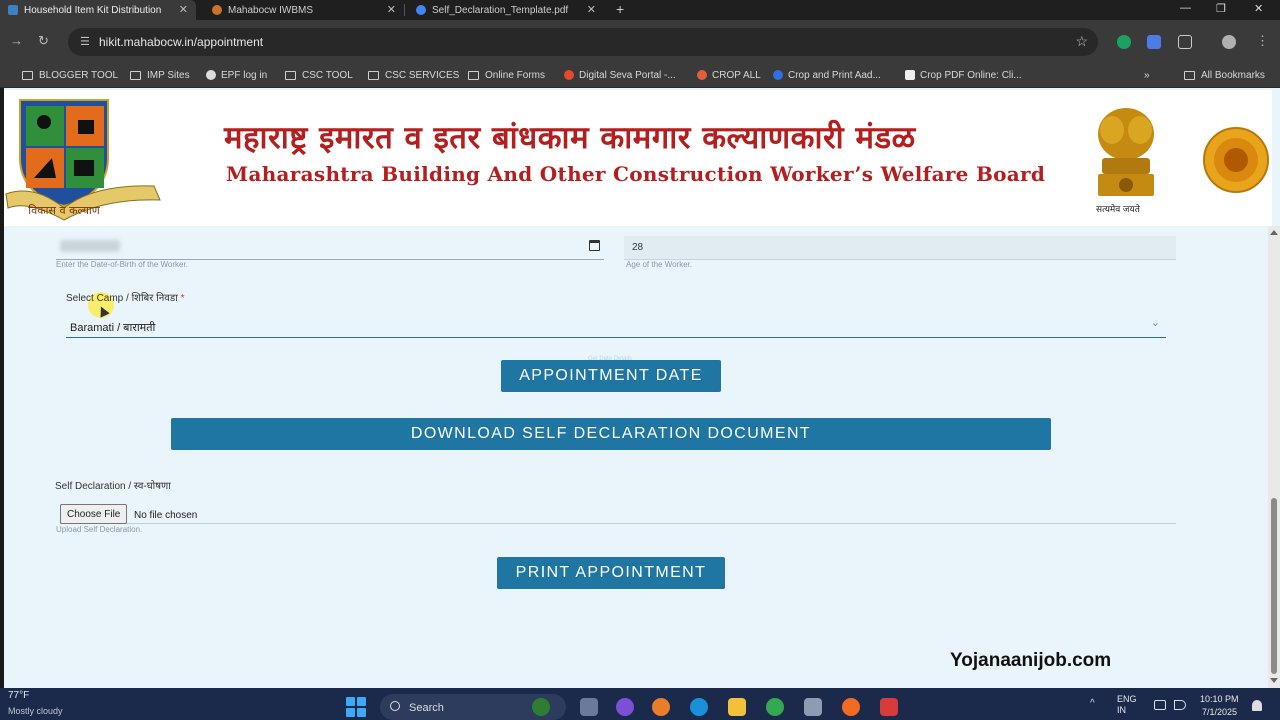  What do you see at coordinates (13, 10) in the screenshot?
I see `site-favicon-icon` at bounding box center [13, 10].